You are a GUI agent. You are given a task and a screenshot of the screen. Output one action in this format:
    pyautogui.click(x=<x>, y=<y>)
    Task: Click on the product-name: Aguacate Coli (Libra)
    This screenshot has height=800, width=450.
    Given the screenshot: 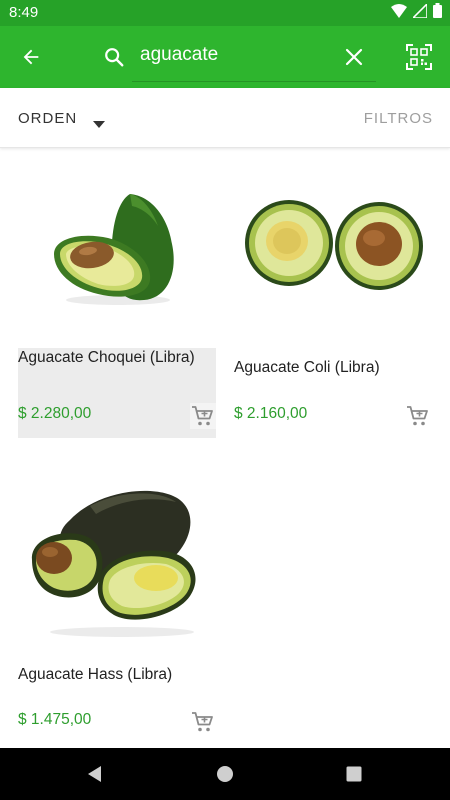 What is the action you would take?
    pyautogui.click(x=307, y=367)
    